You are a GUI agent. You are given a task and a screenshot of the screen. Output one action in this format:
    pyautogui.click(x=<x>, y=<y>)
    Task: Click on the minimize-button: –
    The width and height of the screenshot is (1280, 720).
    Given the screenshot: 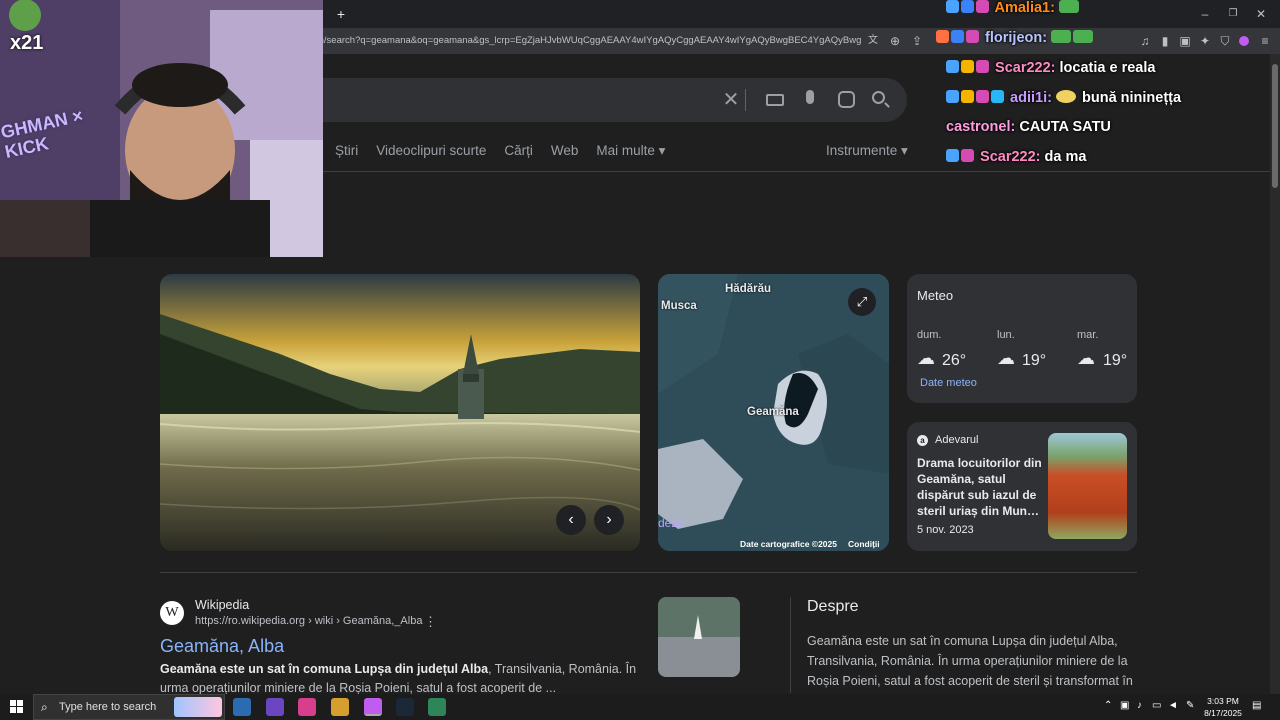 What is the action you would take?
    pyautogui.click(x=1205, y=14)
    